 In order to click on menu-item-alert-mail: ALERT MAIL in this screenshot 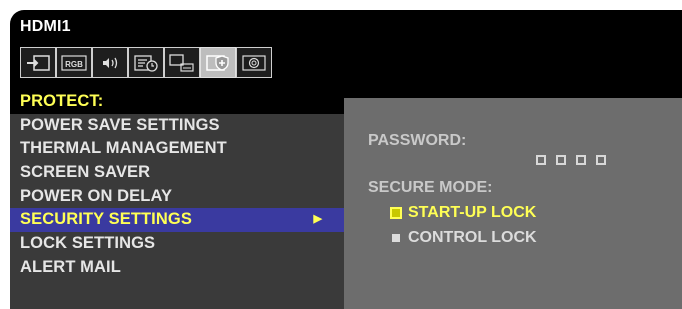, I will do `click(177, 268)`.